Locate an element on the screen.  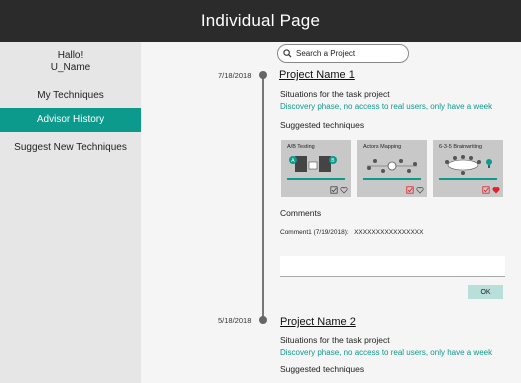
comment-date: (7/19/2018): is located at coordinates (331, 232).